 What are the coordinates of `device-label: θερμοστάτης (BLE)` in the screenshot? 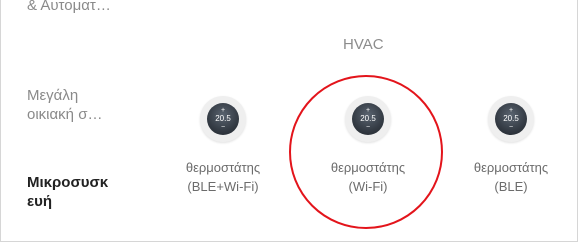 It's located at (511, 177).